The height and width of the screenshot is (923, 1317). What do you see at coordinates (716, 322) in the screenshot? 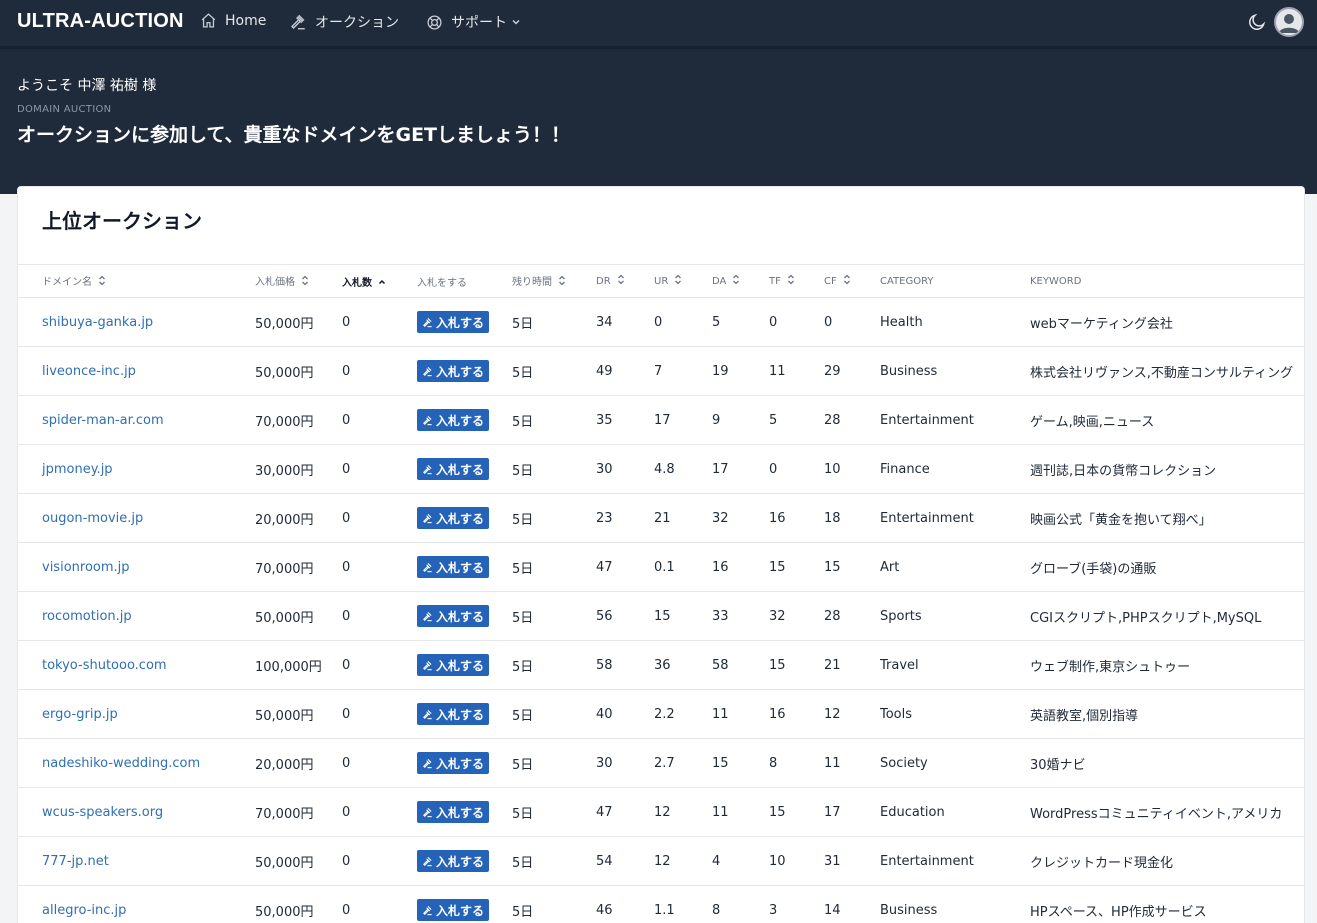
I see `da-value: 5` at bounding box center [716, 322].